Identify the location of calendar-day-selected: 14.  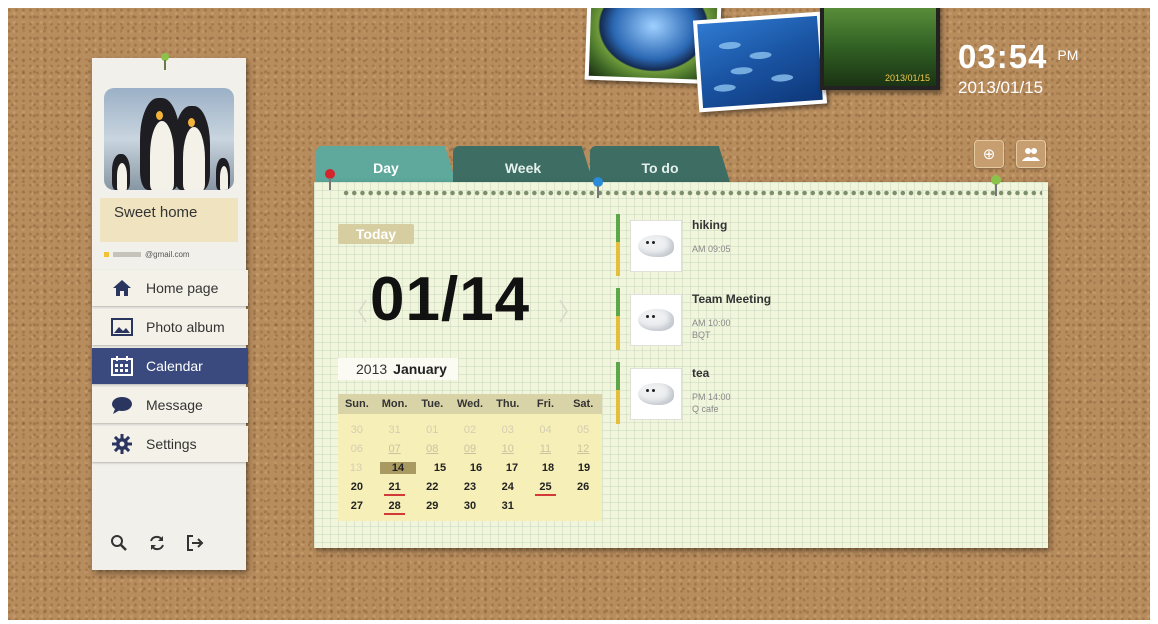
(398, 467).